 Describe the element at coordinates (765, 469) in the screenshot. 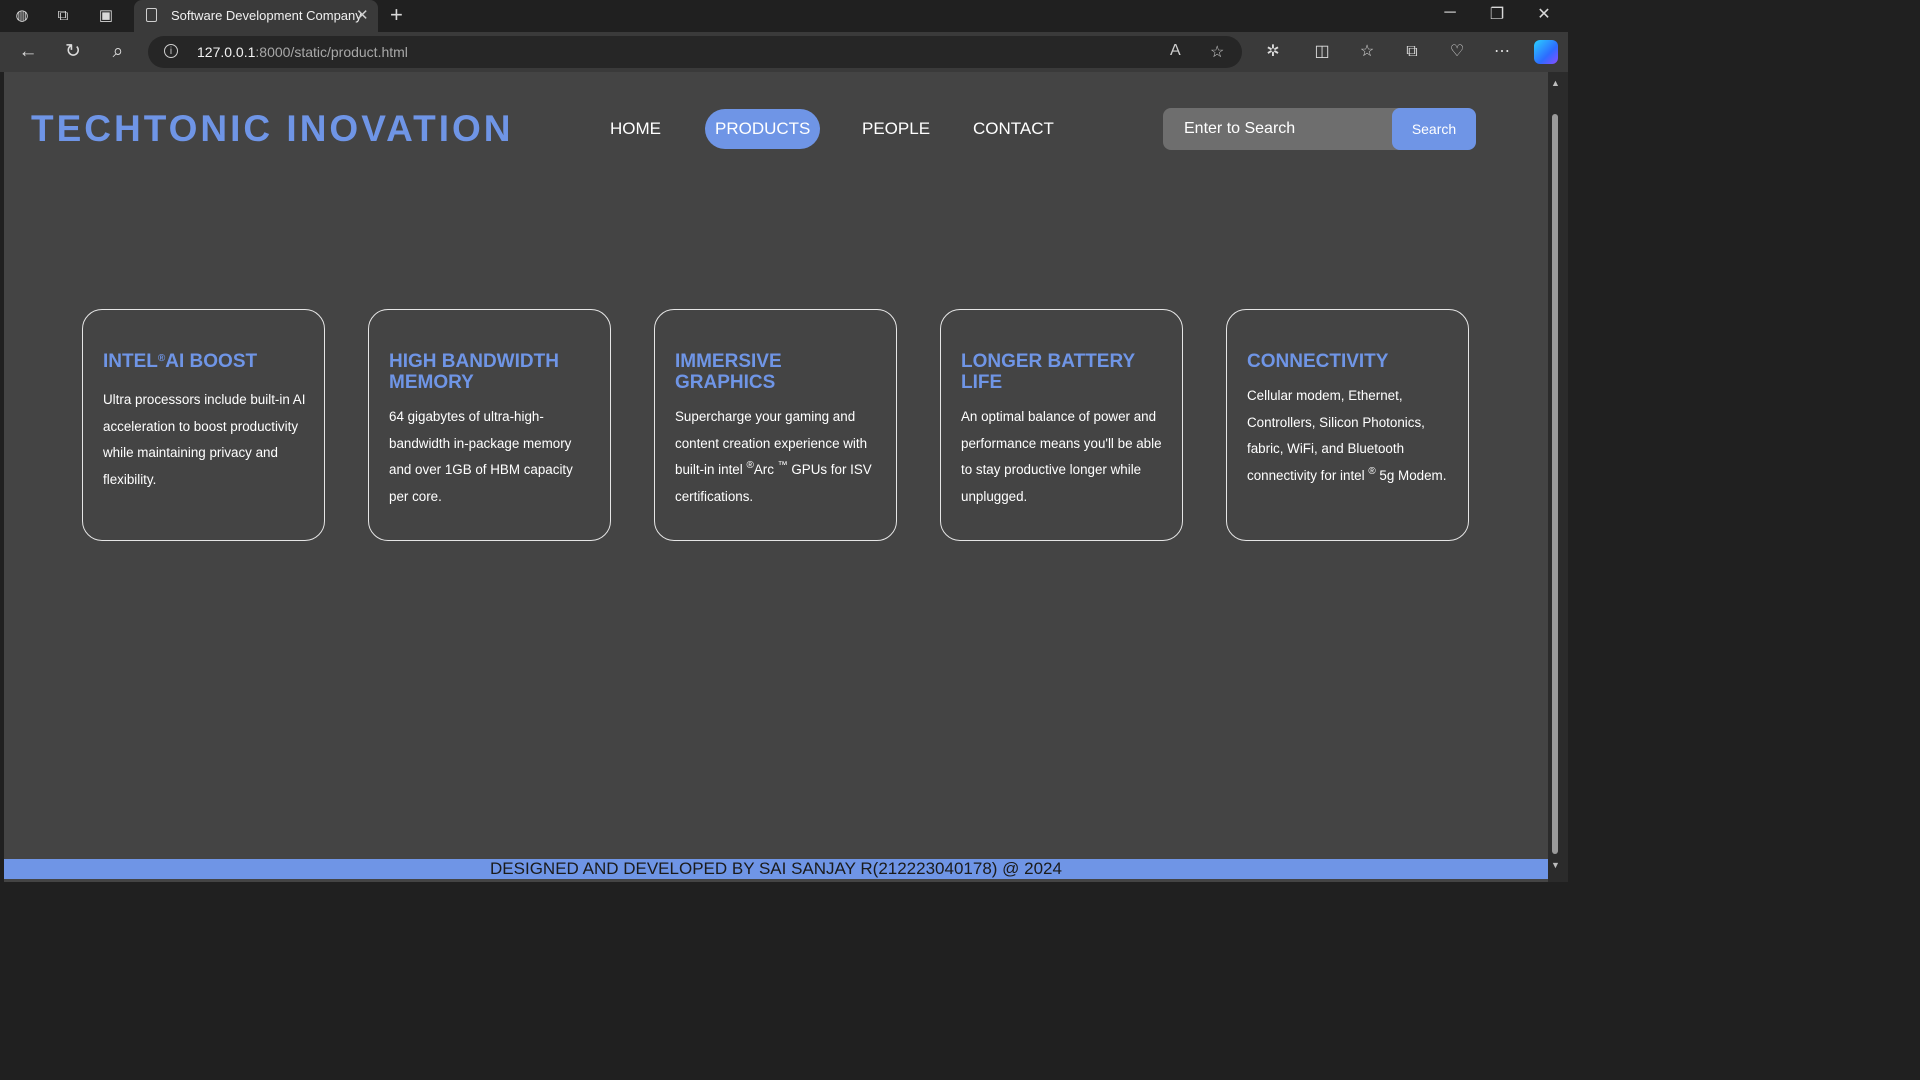

I see `card-text-part: Arc` at that location.